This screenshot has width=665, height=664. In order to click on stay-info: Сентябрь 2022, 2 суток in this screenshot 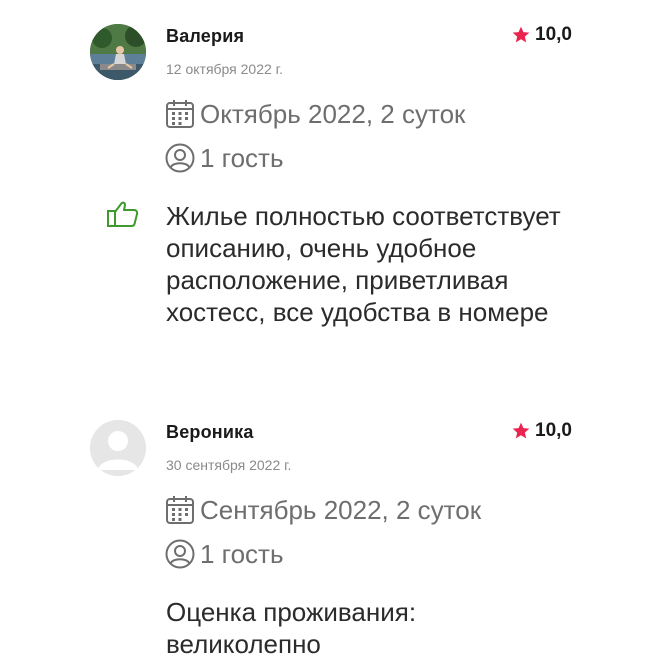, I will do `click(322, 510)`.